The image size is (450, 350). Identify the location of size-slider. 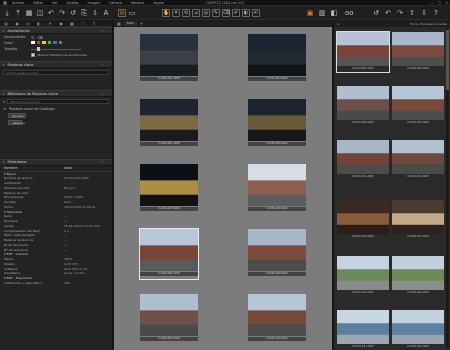
(56, 49).